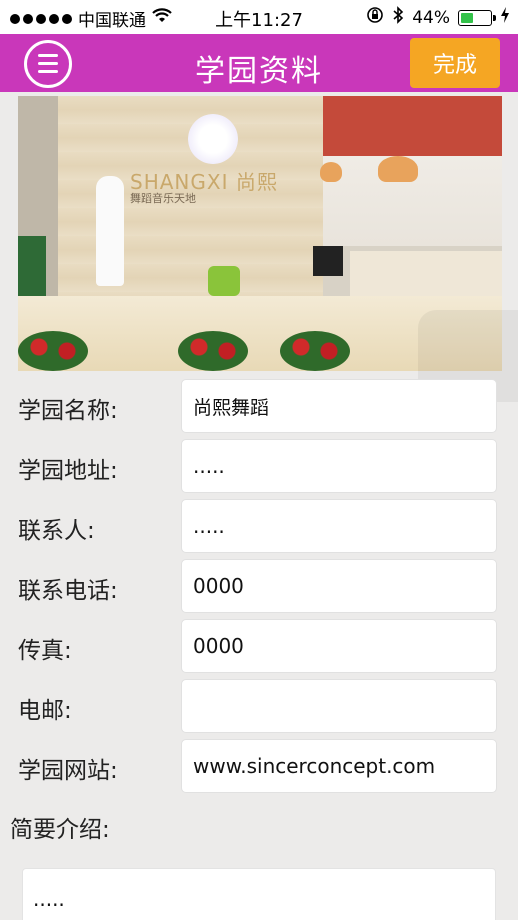 The image size is (518, 920). What do you see at coordinates (213, 139) in the screenshot?
I see `logo-figure-icon` at bounding box center [213, 139].